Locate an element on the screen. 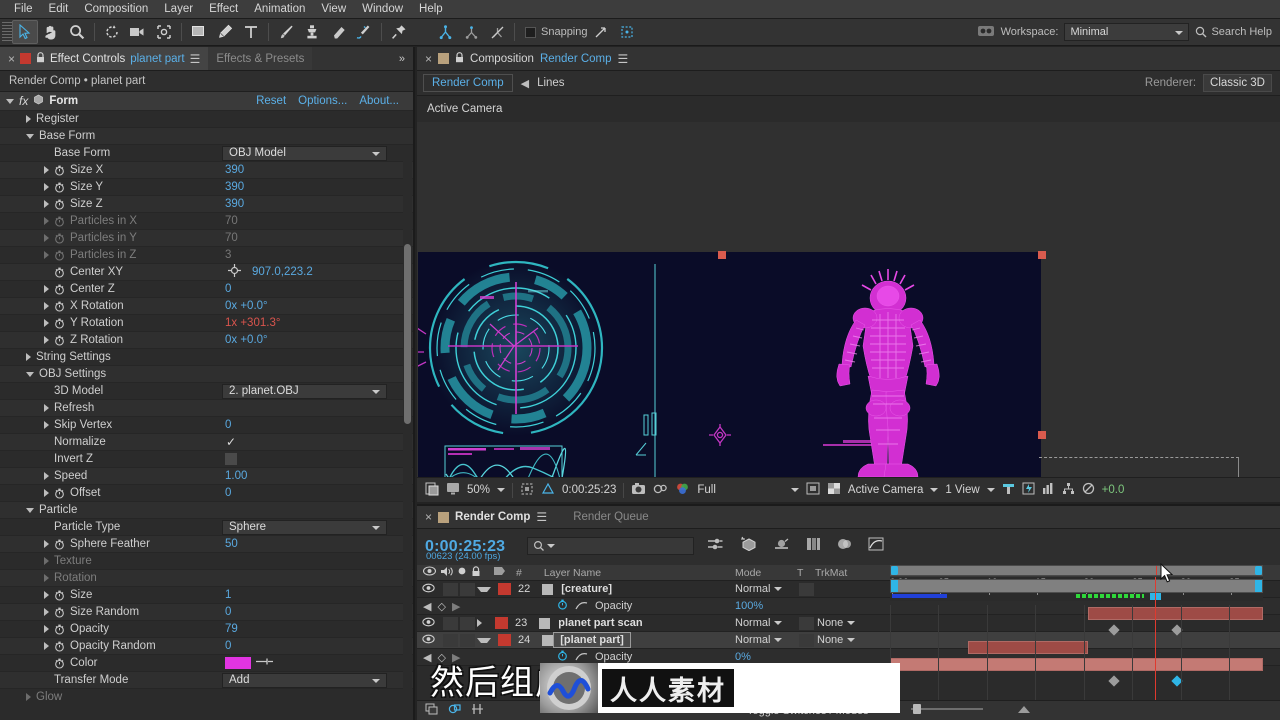 This screenshot has width=1280, height=720. snap-arrow-icon is located at coordinates (601, 32).